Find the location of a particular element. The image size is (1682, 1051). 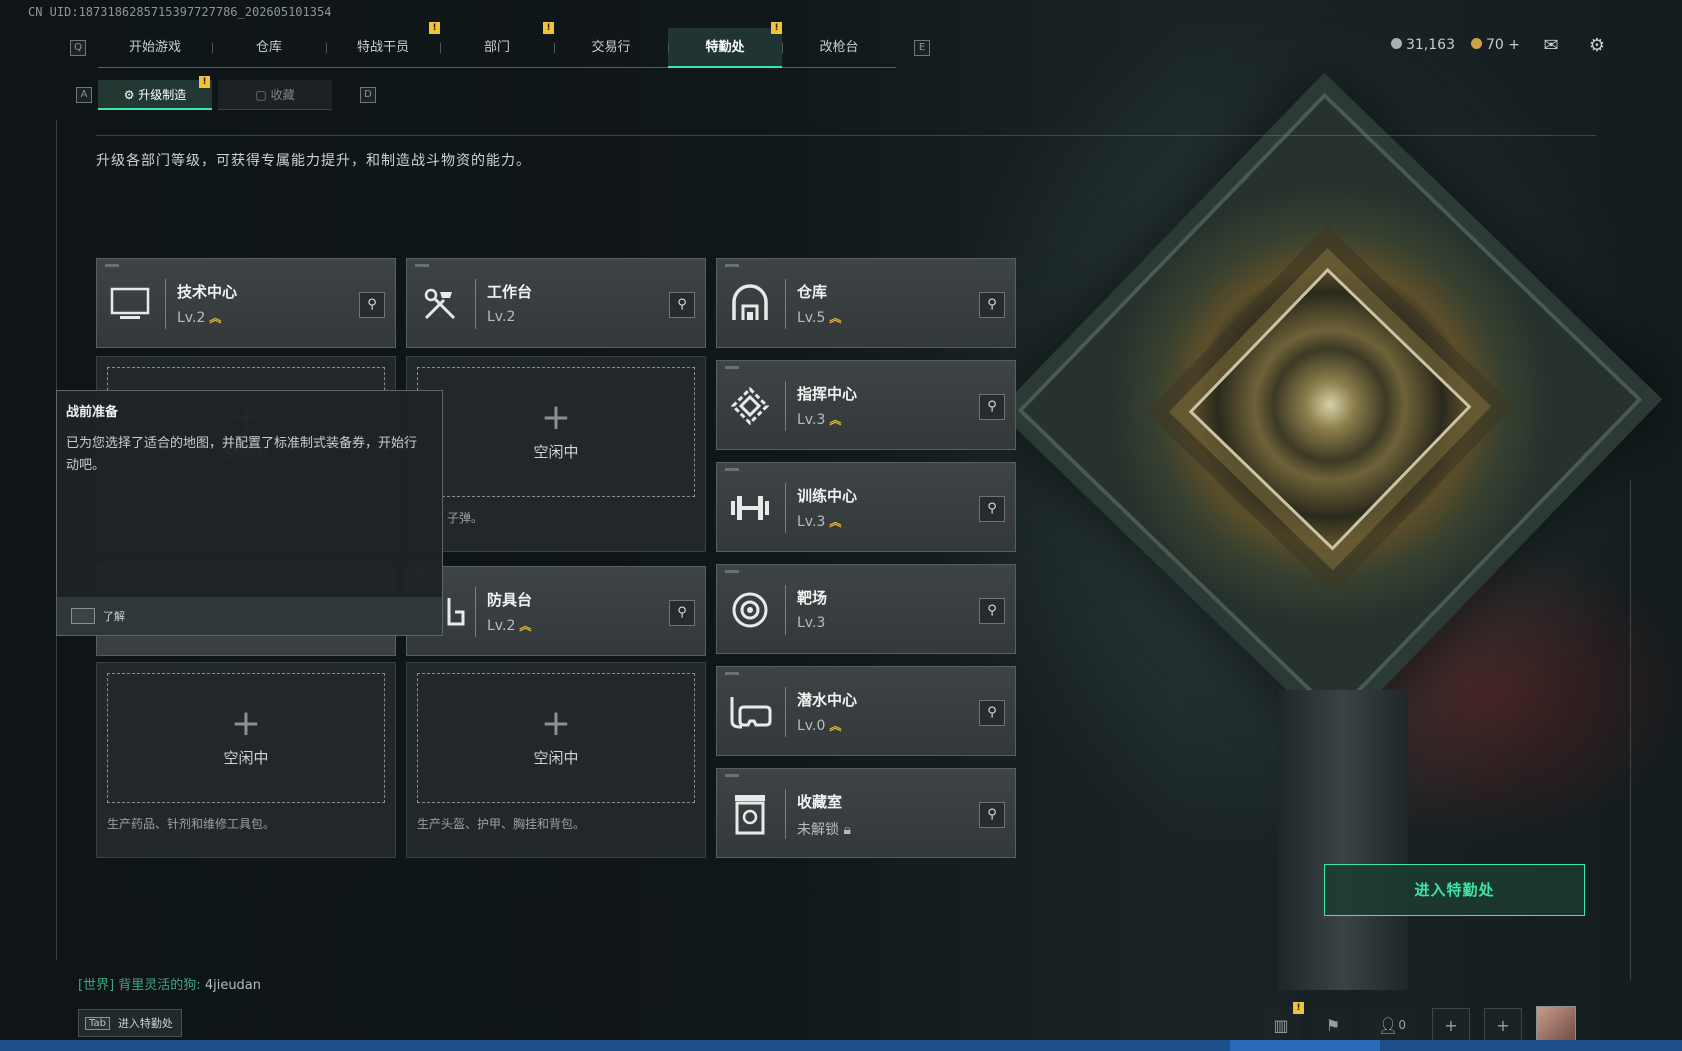

frame-line is located at coordinates (1630, 730).